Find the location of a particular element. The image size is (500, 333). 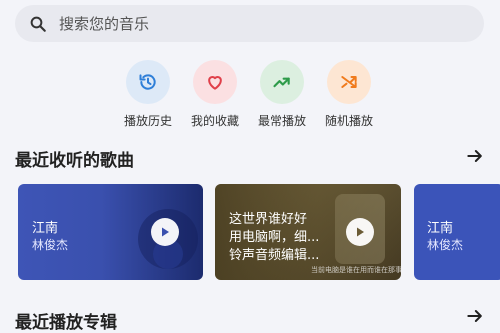

cover-watermark: 当前电脑是谁在用而谁在那事情啊 is located at coordinates (356, 270).